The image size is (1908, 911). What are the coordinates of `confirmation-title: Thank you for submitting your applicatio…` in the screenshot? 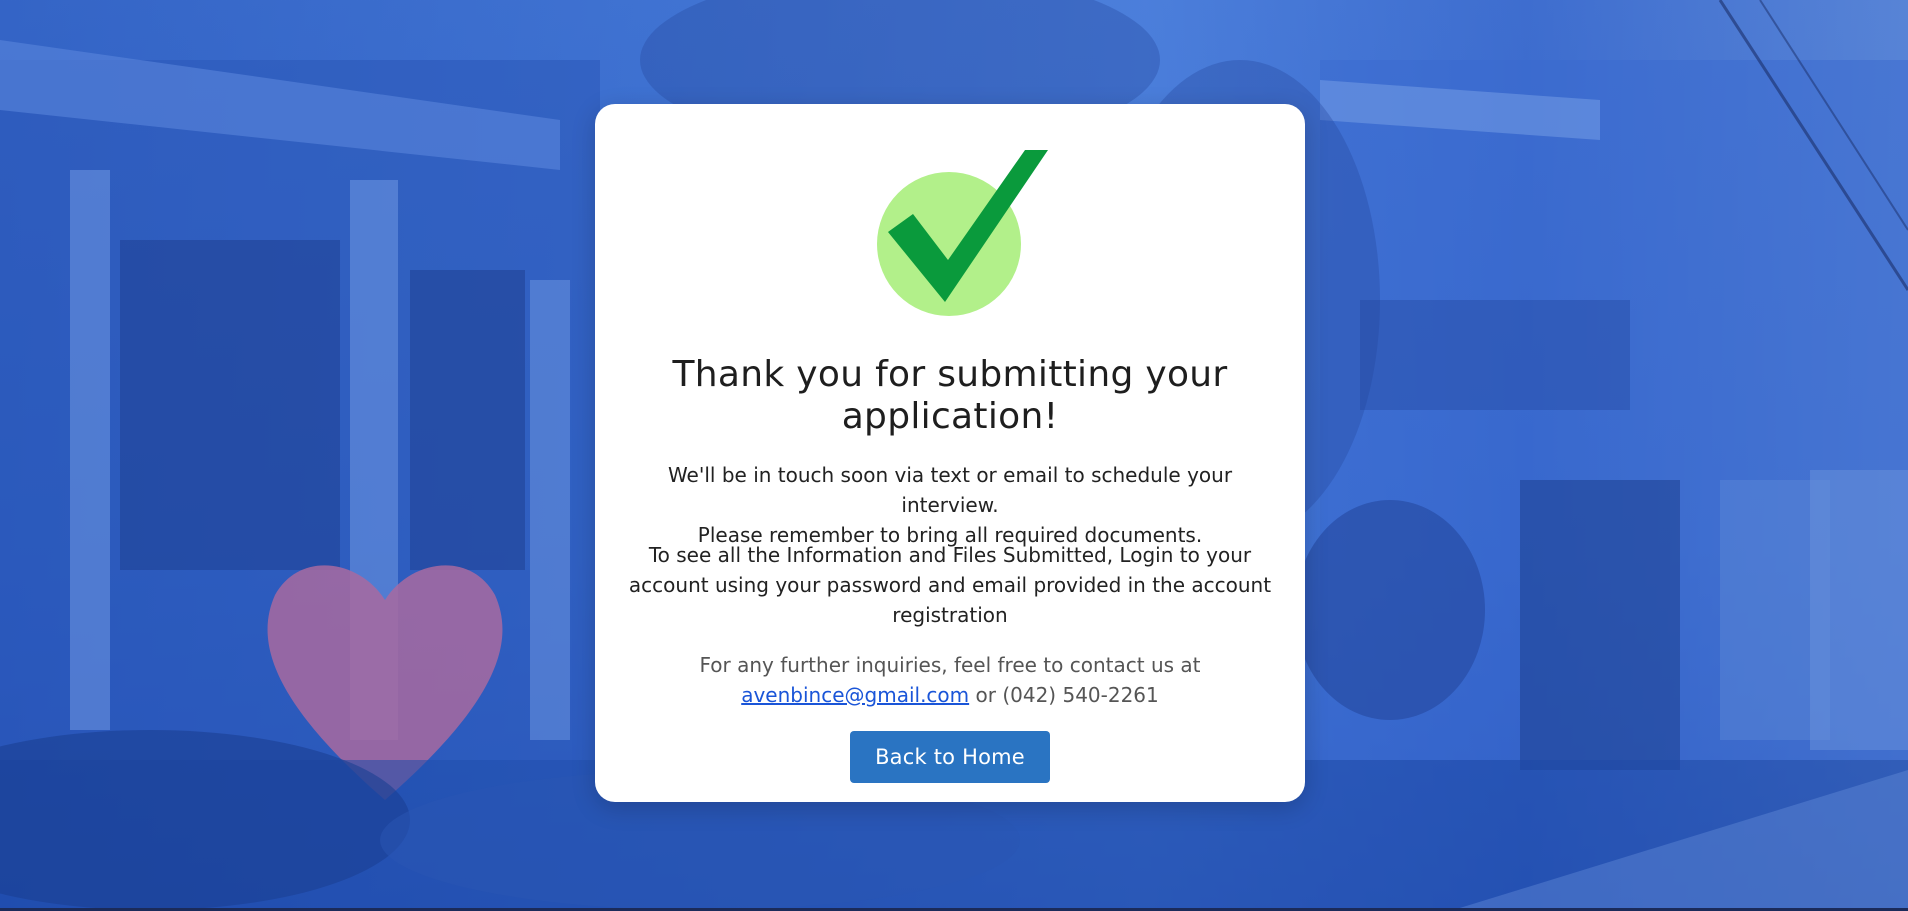 It's located at (950, 395).